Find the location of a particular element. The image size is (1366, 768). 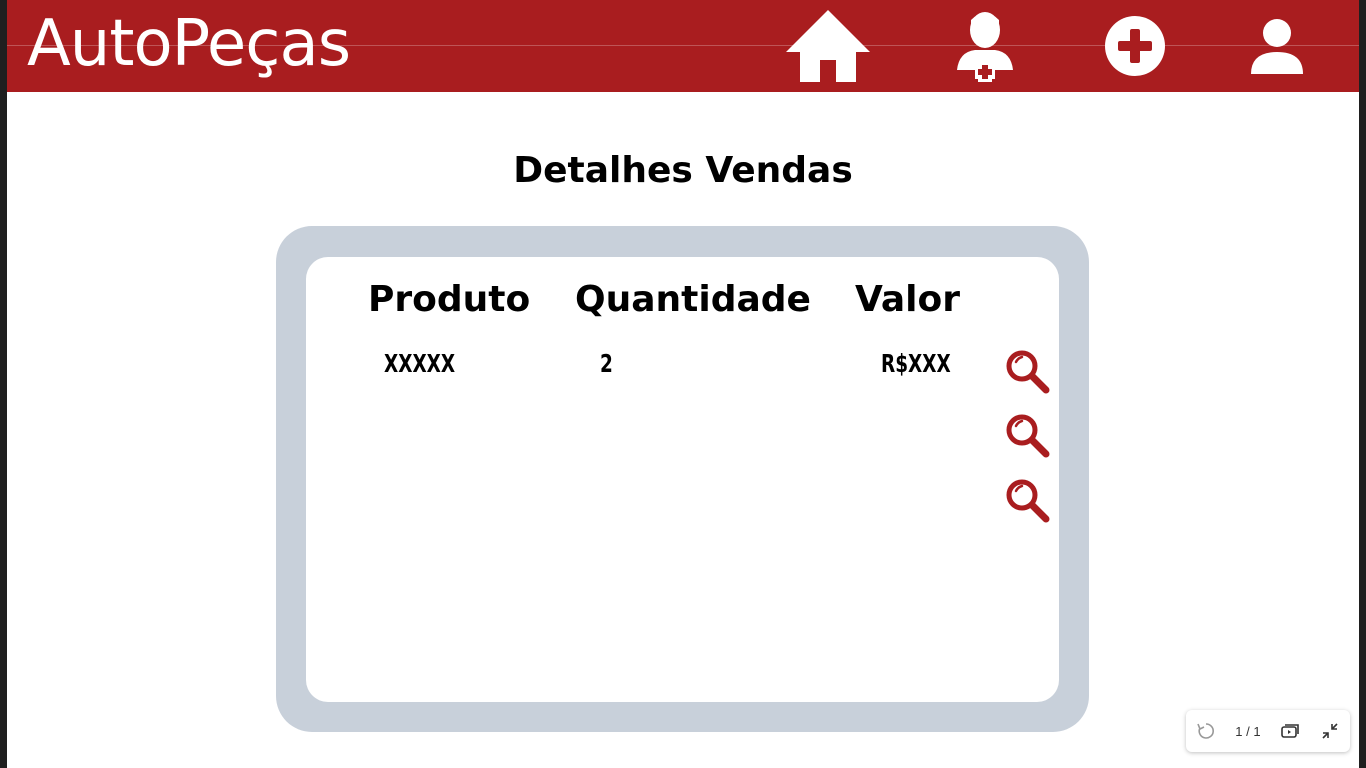

page-indicator: 1 / 1 is located at coordinates (1248, 731).